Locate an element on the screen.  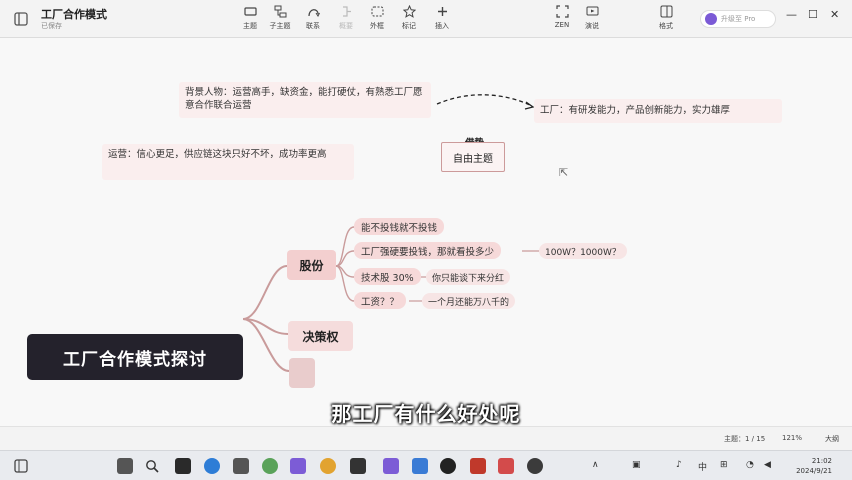
summary-icon is located at coordinates (346, 11).